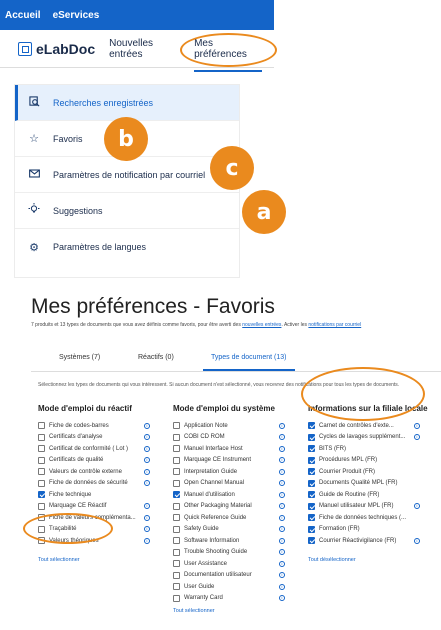 This screenshot has height=630, width=441. What do you see at coordinates (370, 426) in the screenshot?
I see `checkbox-item: Carnet de contrôles d'exte... i` at bounding box center [370, 426].